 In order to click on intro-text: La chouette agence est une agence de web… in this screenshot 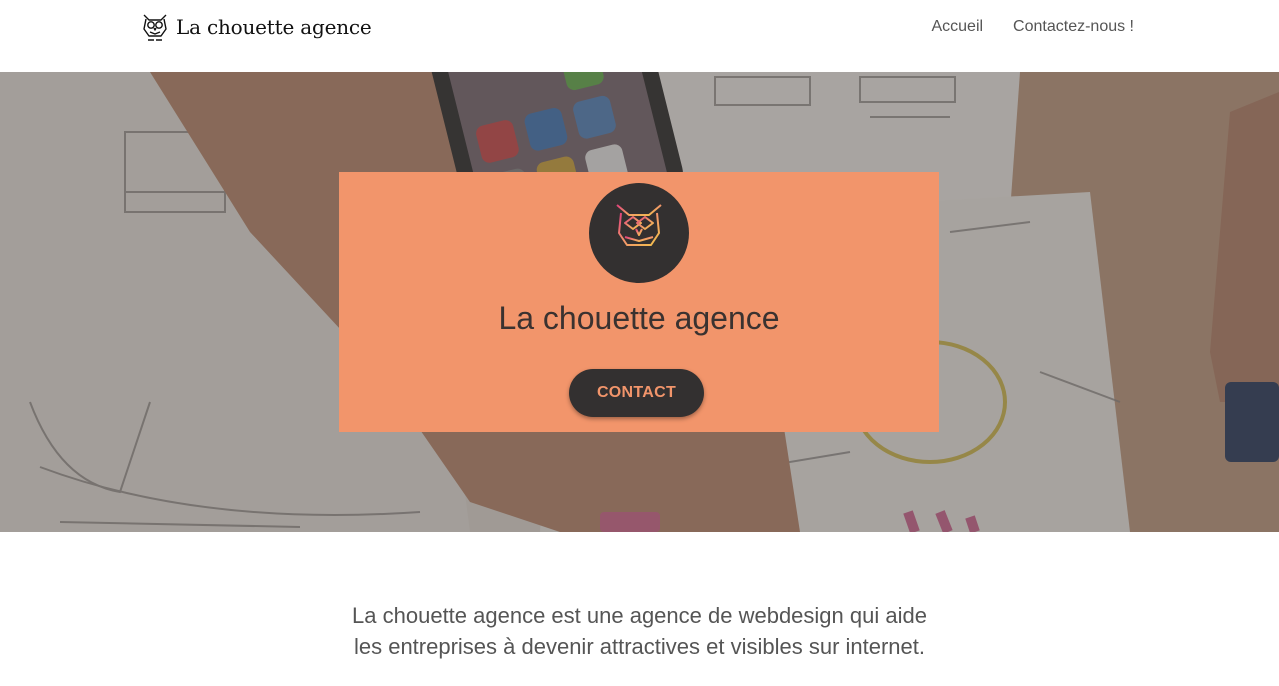, I will do `click(639, 631)`.